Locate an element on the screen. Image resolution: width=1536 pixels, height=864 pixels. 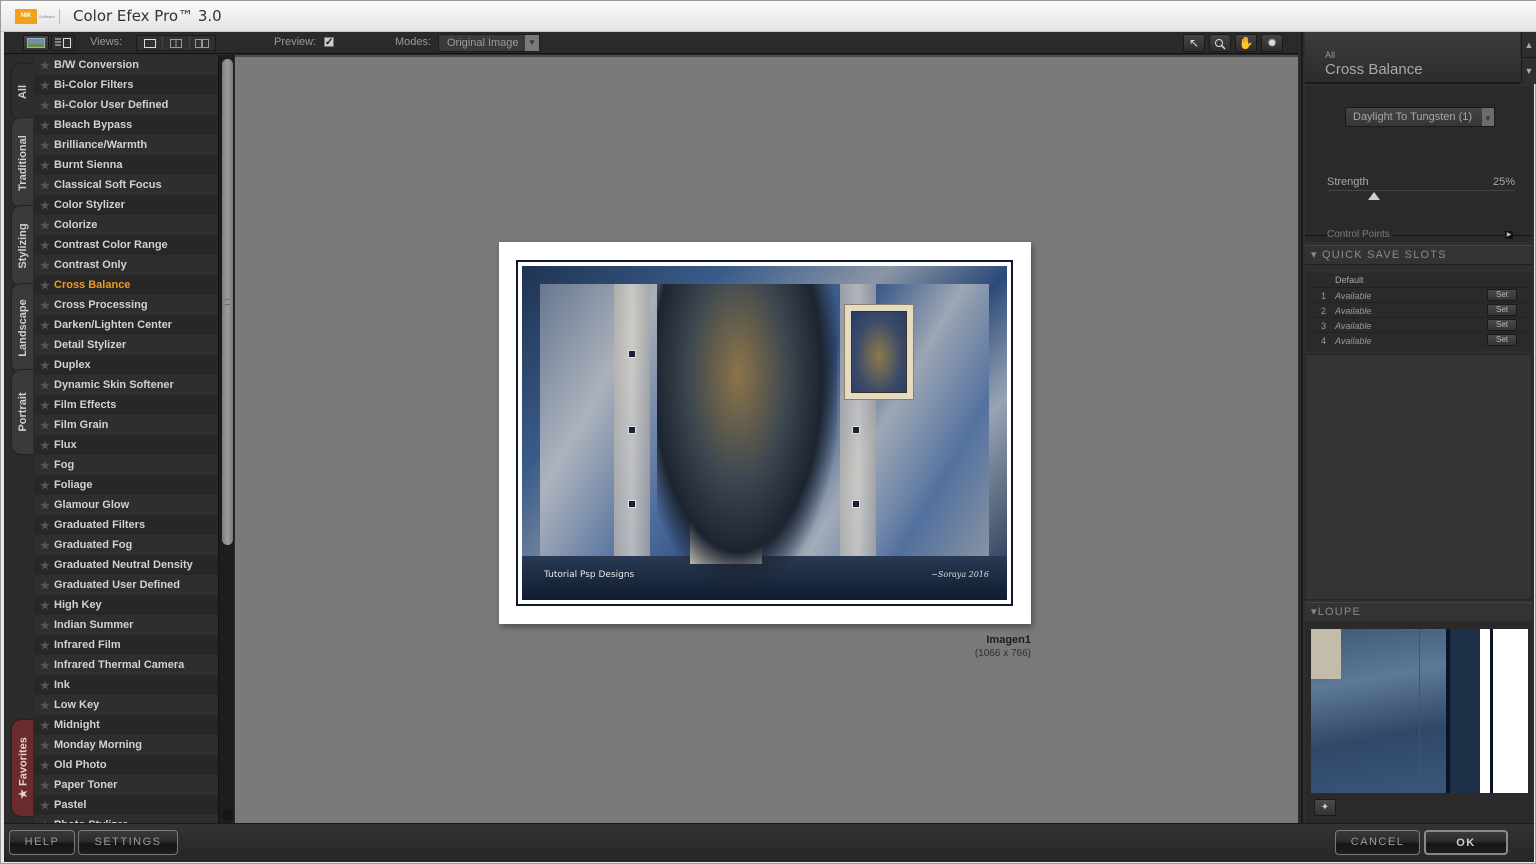
slot-default: Default is located at coordinates (1349, 280).